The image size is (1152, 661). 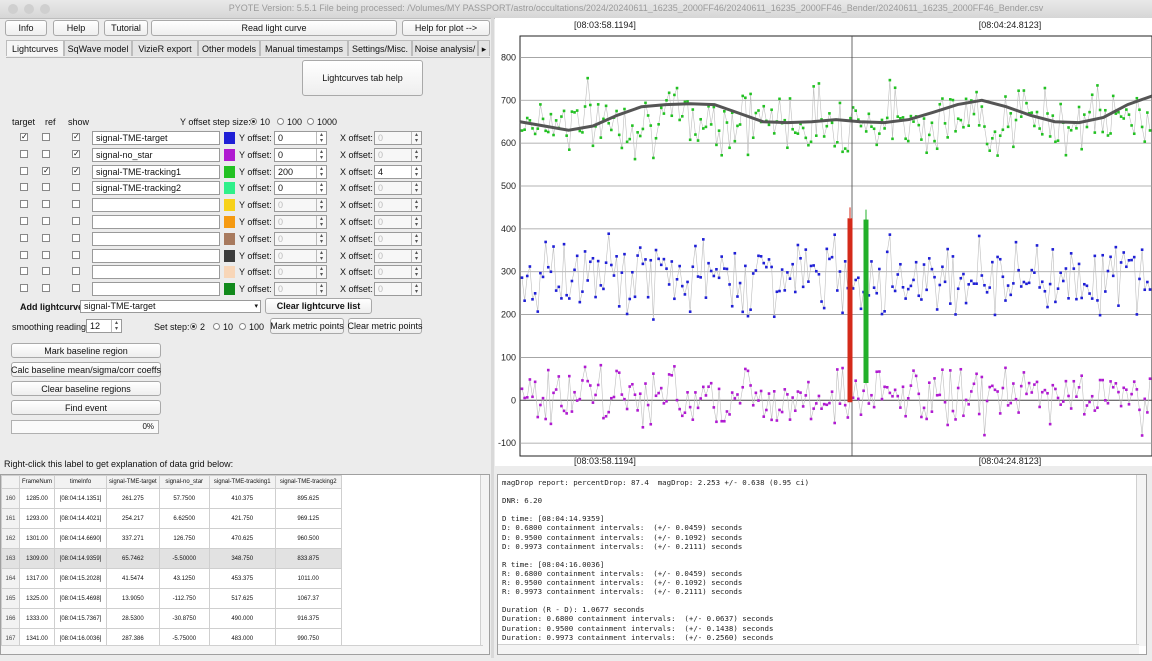 I want to click on grid-cell: [08:04:15.4698], so click(x=81, y=598).